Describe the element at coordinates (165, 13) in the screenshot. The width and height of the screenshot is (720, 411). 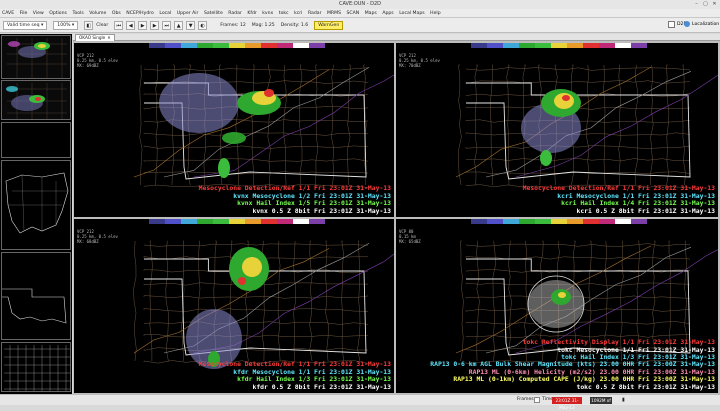
I see `menu-item-local: Local` at that location.